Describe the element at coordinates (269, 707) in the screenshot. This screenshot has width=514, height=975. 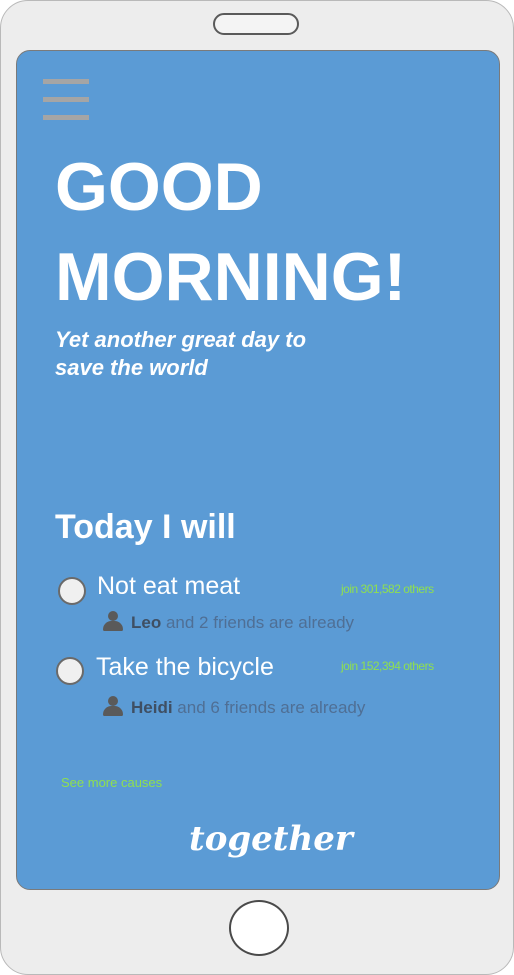
I see `friends-text: and 6 friends are already` at that location.